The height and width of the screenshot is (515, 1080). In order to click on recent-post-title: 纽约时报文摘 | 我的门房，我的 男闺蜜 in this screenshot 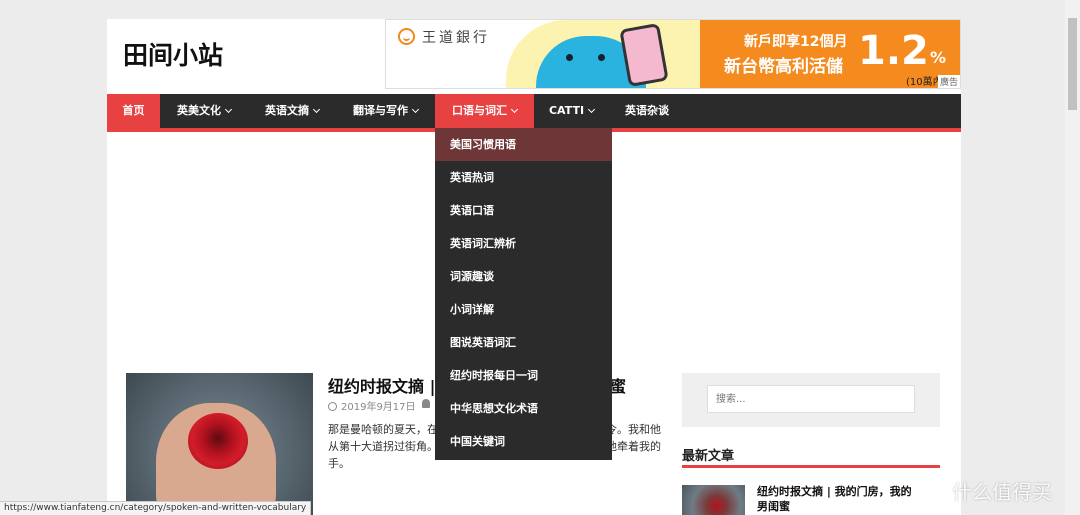, I will do `click(834, 499)`.